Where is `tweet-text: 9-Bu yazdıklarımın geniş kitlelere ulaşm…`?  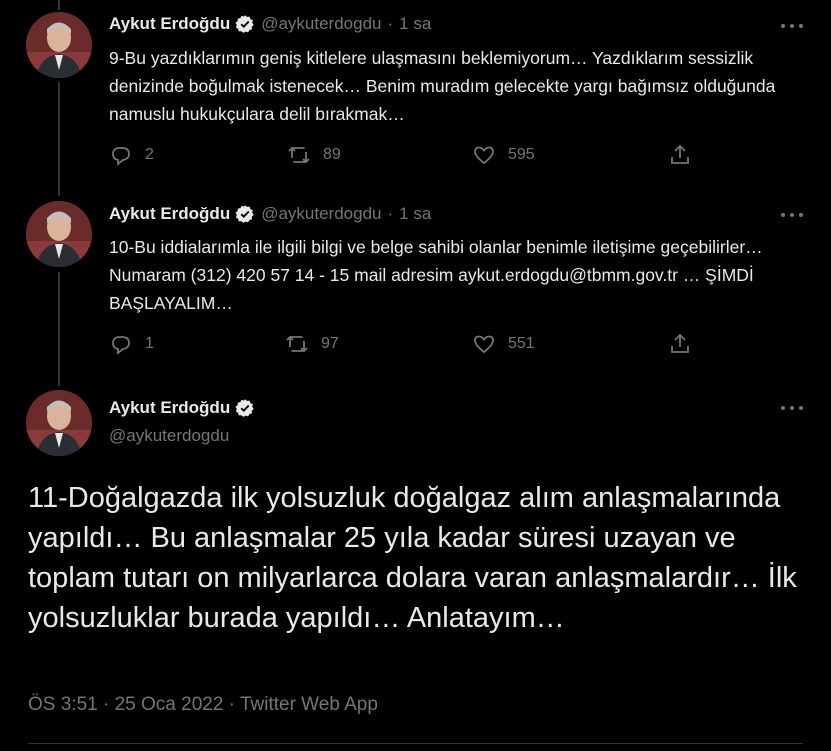 tweet-text: 9-Bu yazdıklarımın geniş kitlelere ulaşm… is located at coordinates (442, 86).